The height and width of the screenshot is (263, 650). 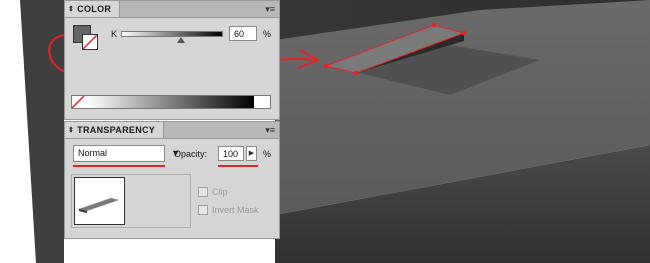 What do you see at coordinates (114, 34) in the screenshot?
I see `channel-label: K` at bounding box center [114, 34].